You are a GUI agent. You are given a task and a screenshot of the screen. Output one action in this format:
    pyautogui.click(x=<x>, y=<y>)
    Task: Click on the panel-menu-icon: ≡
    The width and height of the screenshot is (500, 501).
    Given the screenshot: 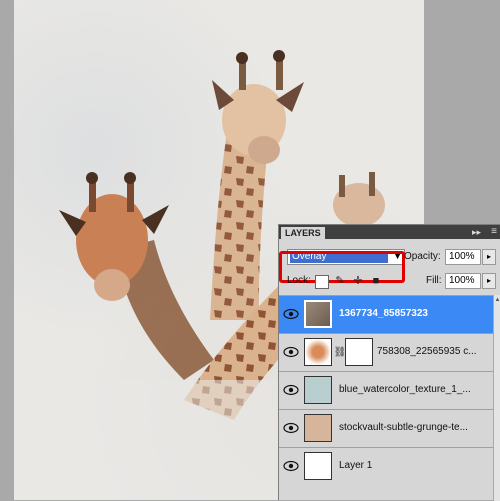 What is the action you would take?
    pyautogui.click(x=494, y=232)
    